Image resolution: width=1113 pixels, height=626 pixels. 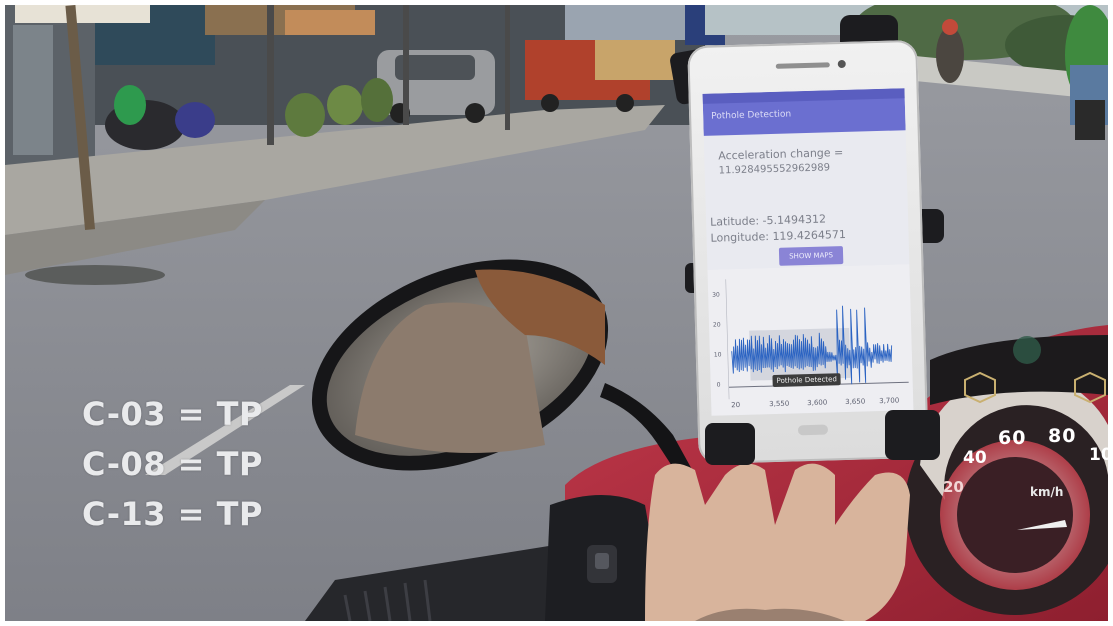 I want to click on phone-mount-bottom-left, so click(x=730, y=444).